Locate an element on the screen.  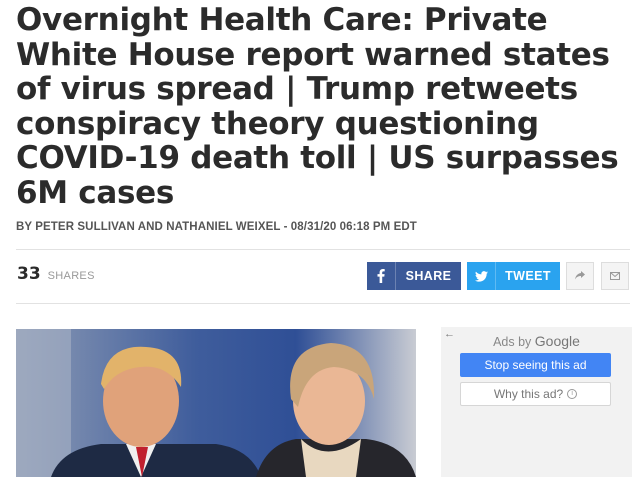
share-count-number: 33 is located at coordinates (29, 274).